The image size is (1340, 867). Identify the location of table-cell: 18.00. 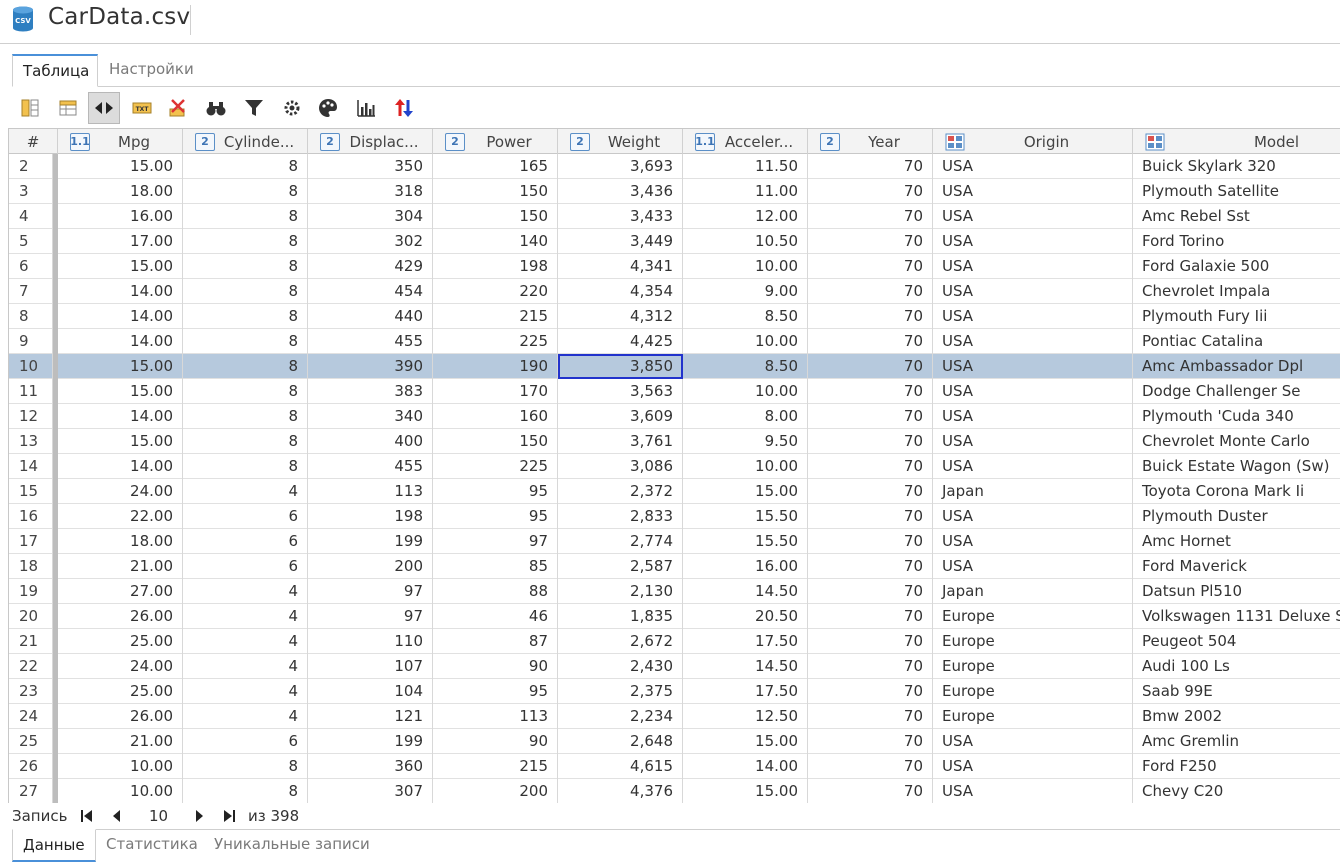
(120, 191).